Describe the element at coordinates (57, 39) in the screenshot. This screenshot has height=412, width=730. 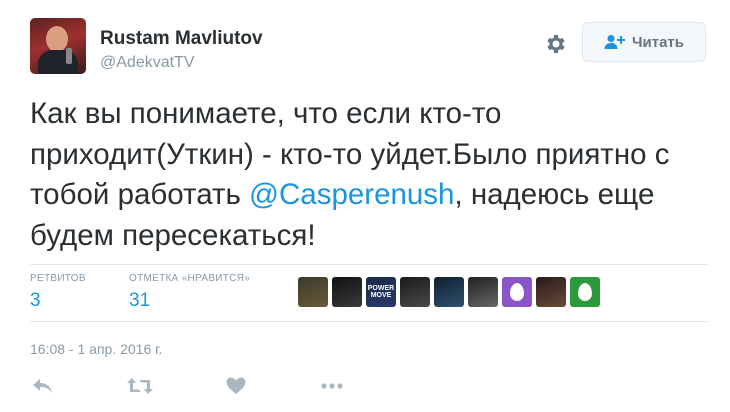
I see `avatar-head` at that location.